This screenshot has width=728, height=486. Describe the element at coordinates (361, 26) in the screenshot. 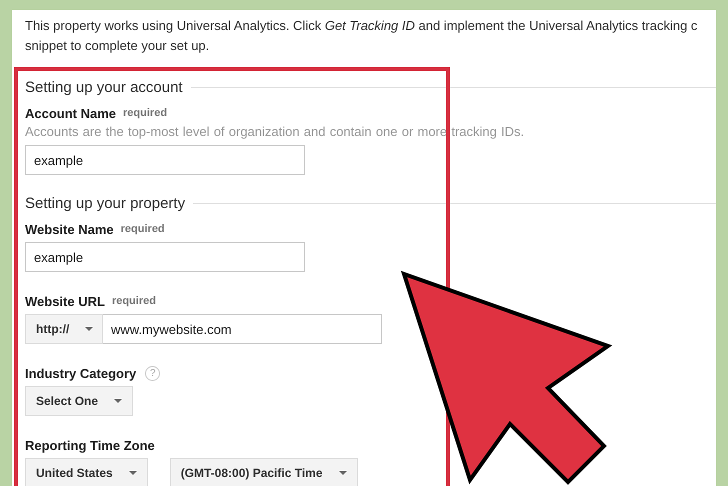

I see `intro-text: This property works using Universal Analytics. Click Get Tracking ID and implement the Universal Analytics tracking c` at that location.